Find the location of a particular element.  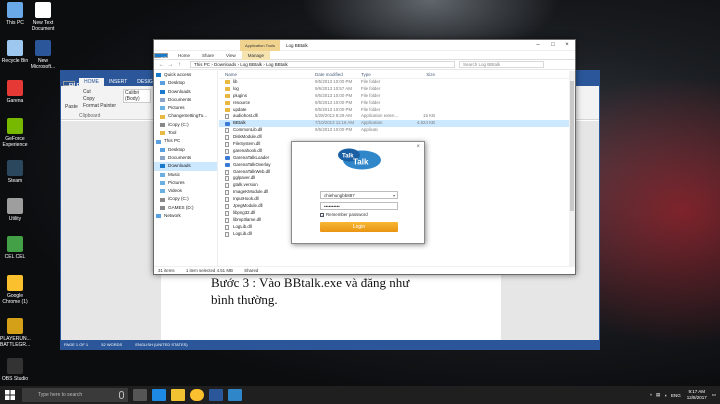

clock: 9:17 AM 12/8/2017 is located at coordinates (697, 395).